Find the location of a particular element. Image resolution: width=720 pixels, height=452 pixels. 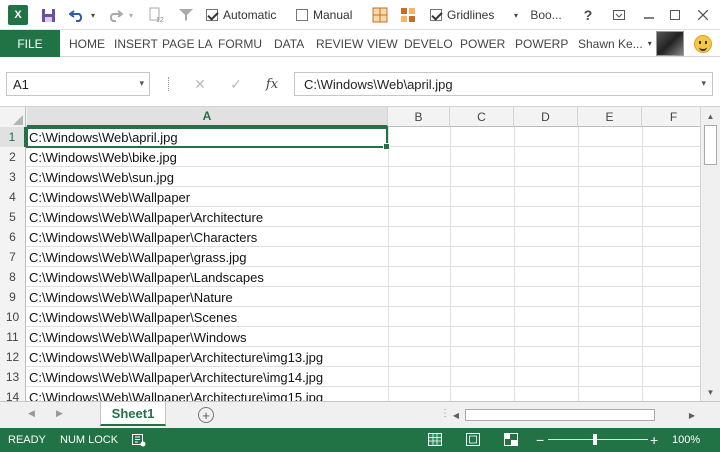

column-header-b: B is located at coordinates (419, 117).